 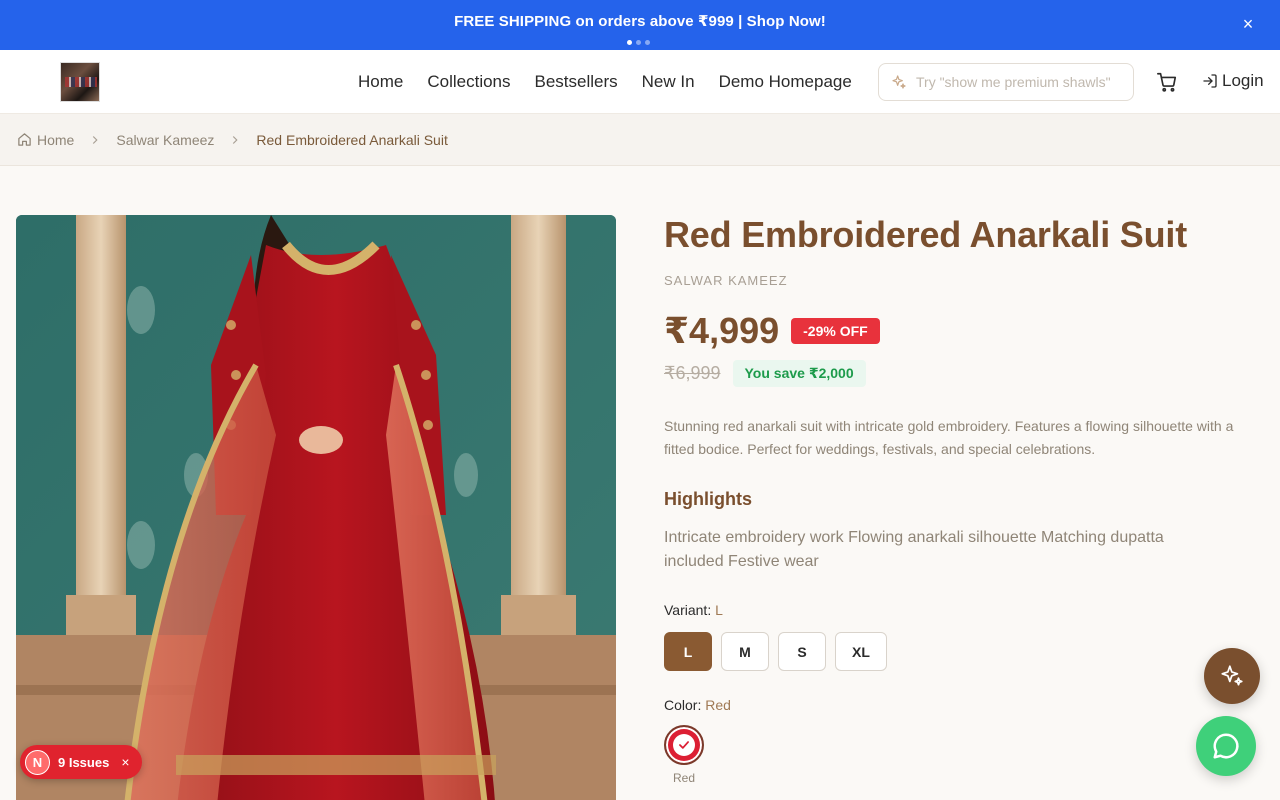 What do you see at coordinates (708, 499) in the screenshot?
I see `highlights-heading: Highlights` at bounding box center [708, 499].